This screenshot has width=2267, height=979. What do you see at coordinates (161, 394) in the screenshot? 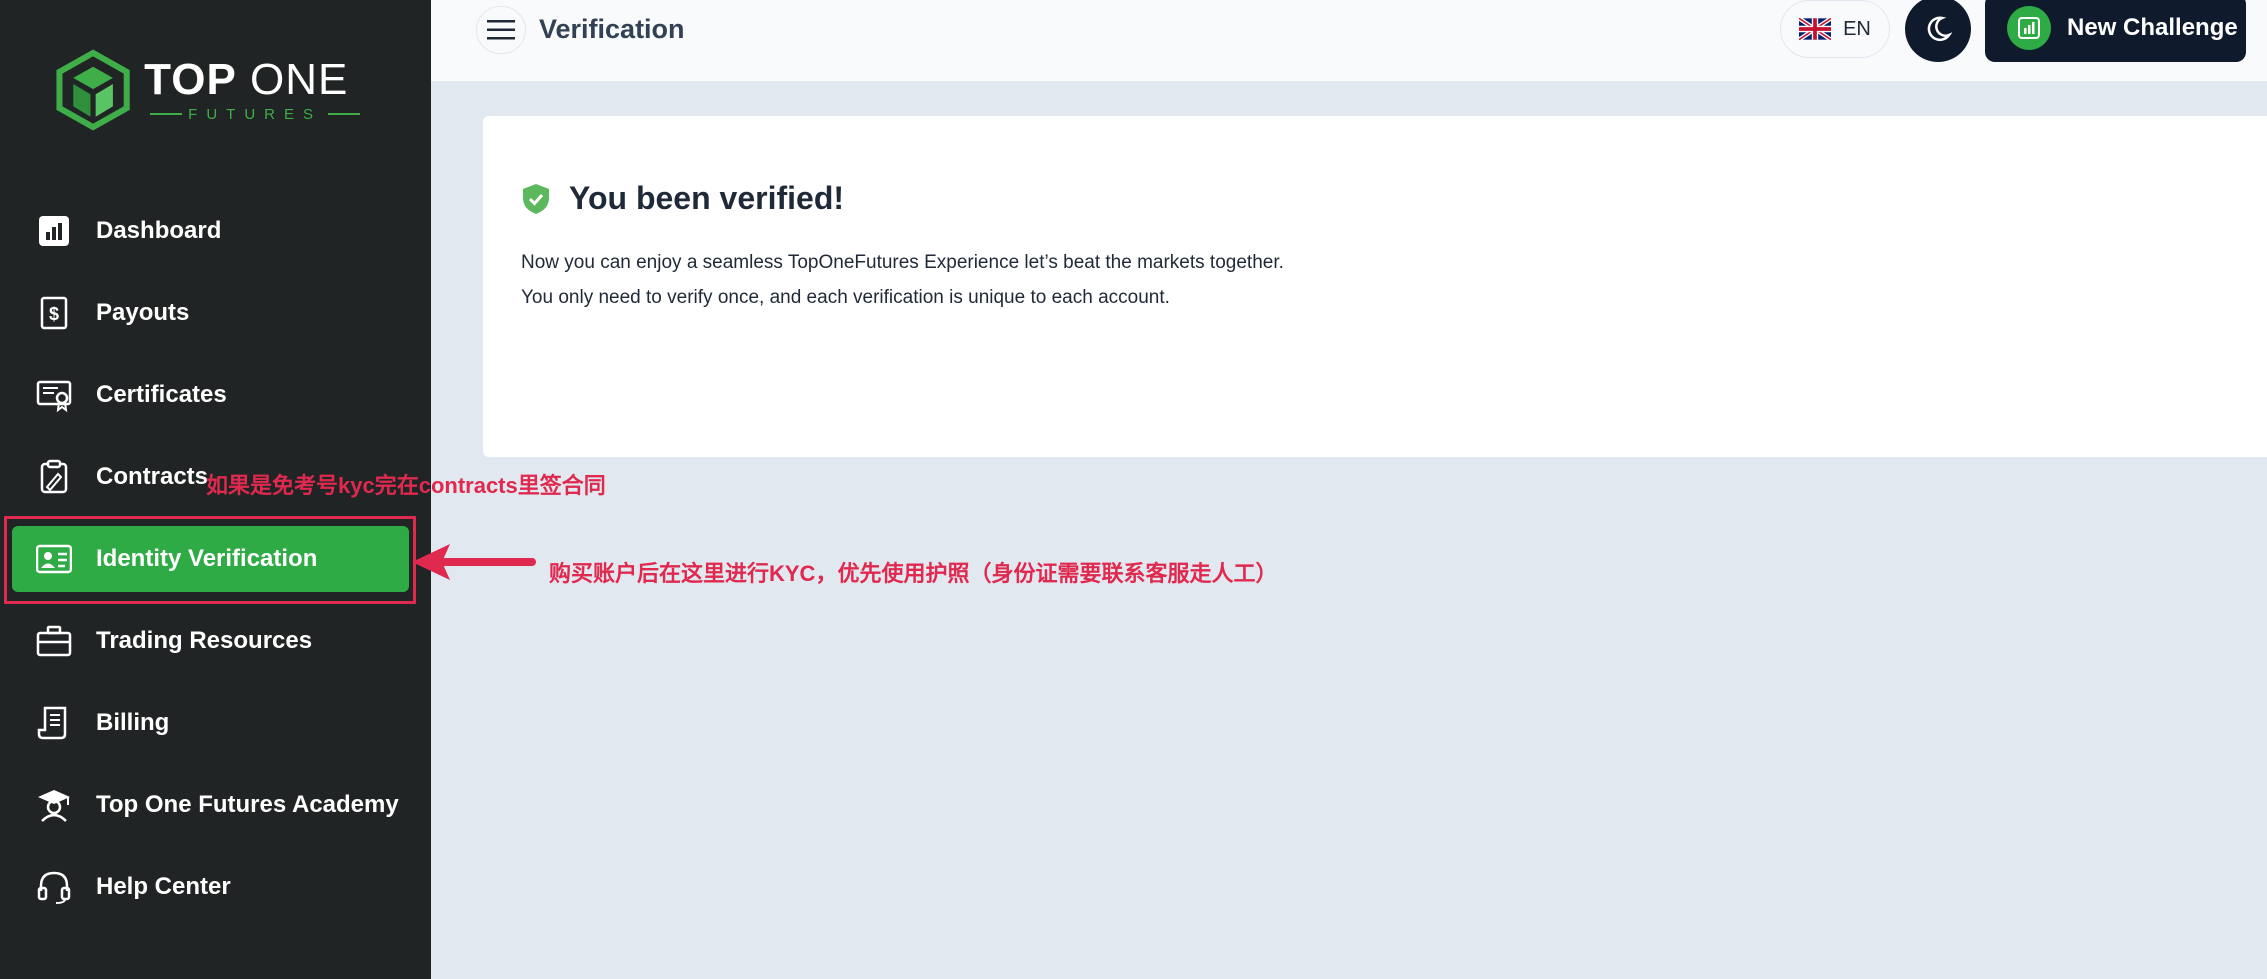
I see `sidebar-item-label: Certificates` at bounding box center [161, 394].